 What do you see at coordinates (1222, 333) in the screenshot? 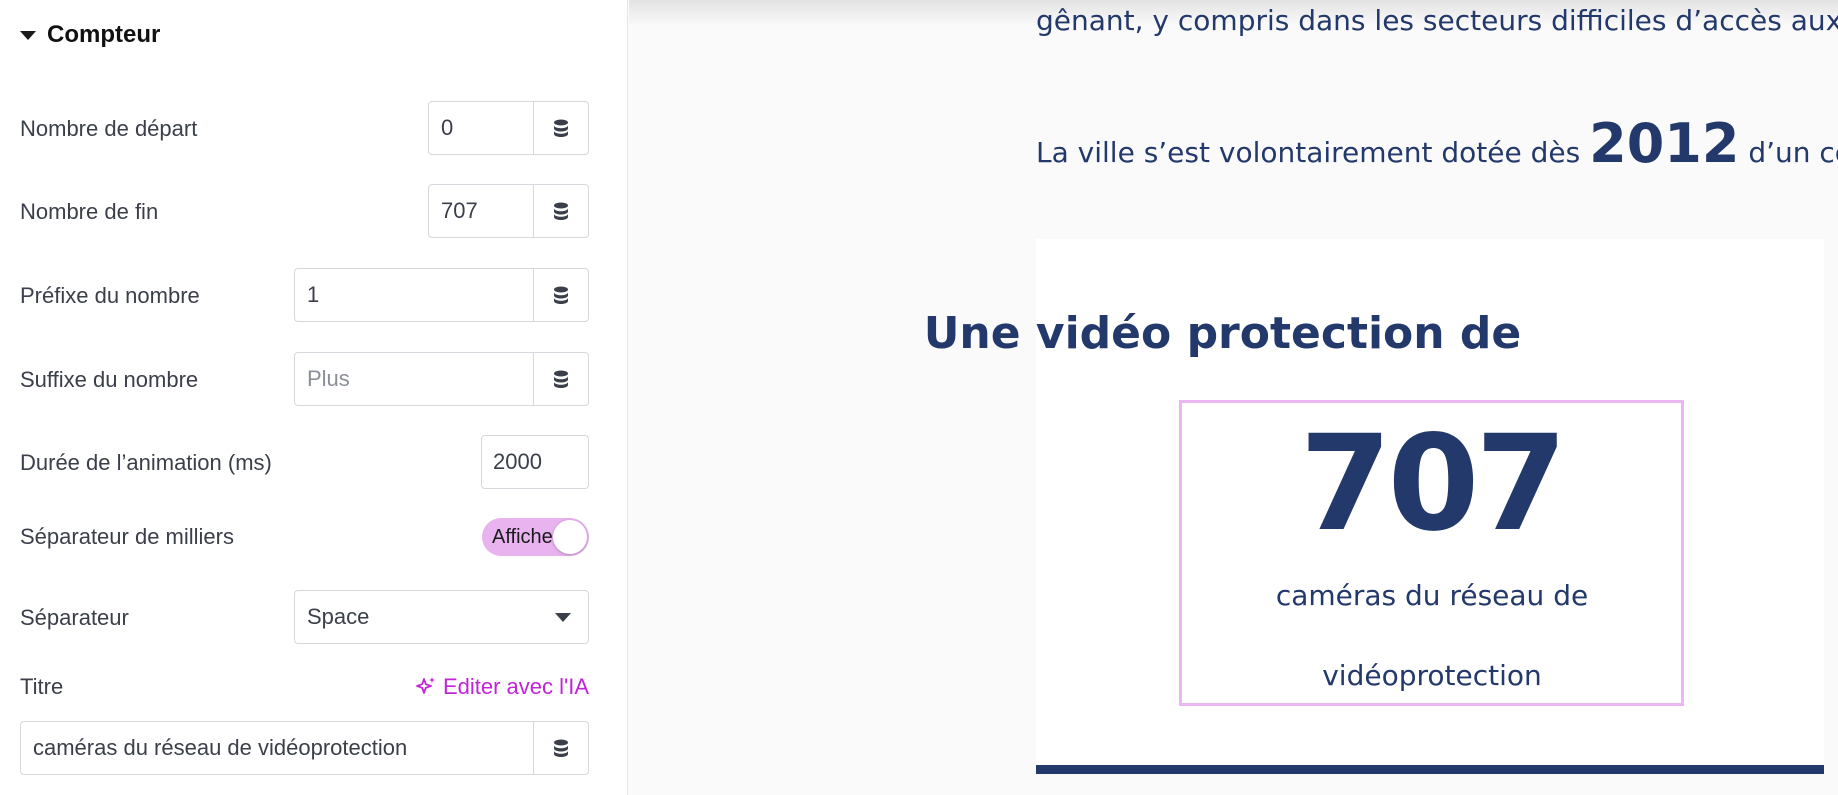
I see `card-title-text: Une vidéo protection de` at bounding box center [1222, 333].